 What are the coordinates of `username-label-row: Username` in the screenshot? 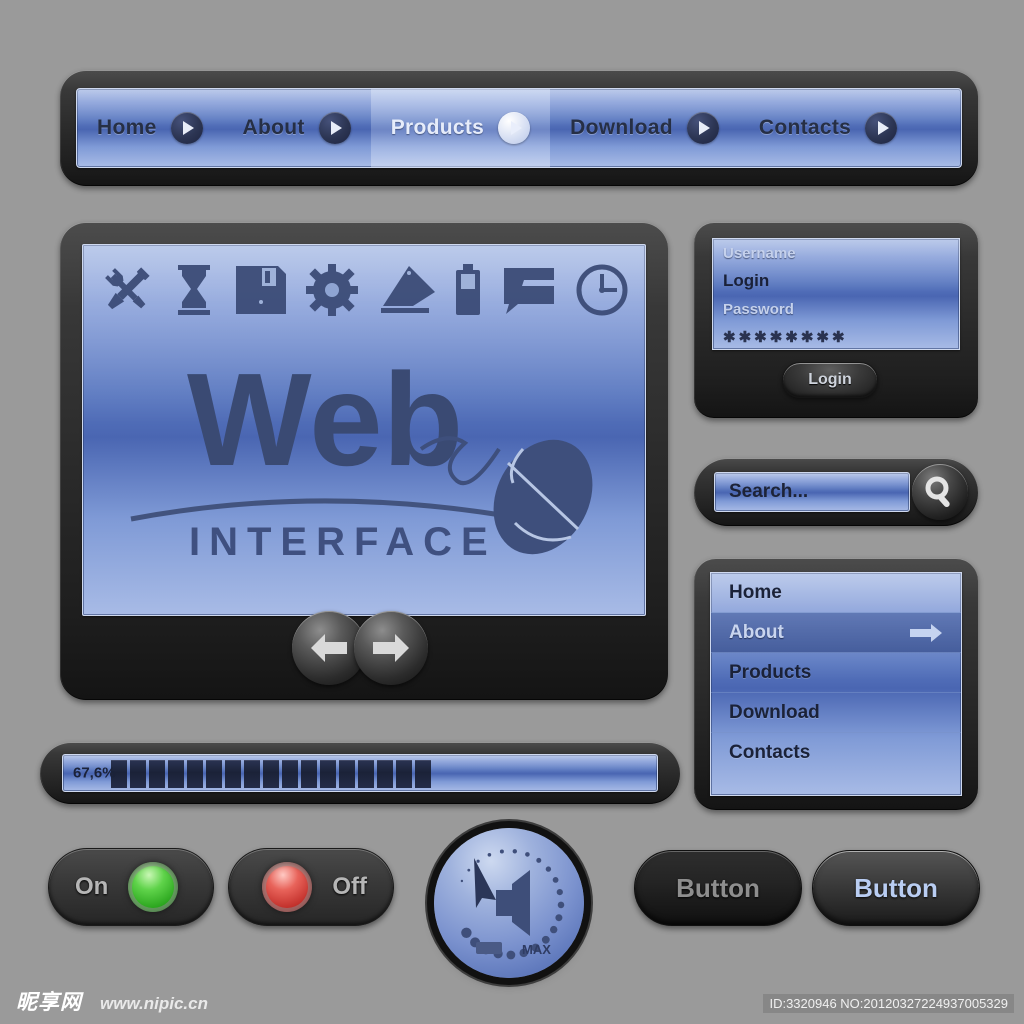 It's located at (836, 253).